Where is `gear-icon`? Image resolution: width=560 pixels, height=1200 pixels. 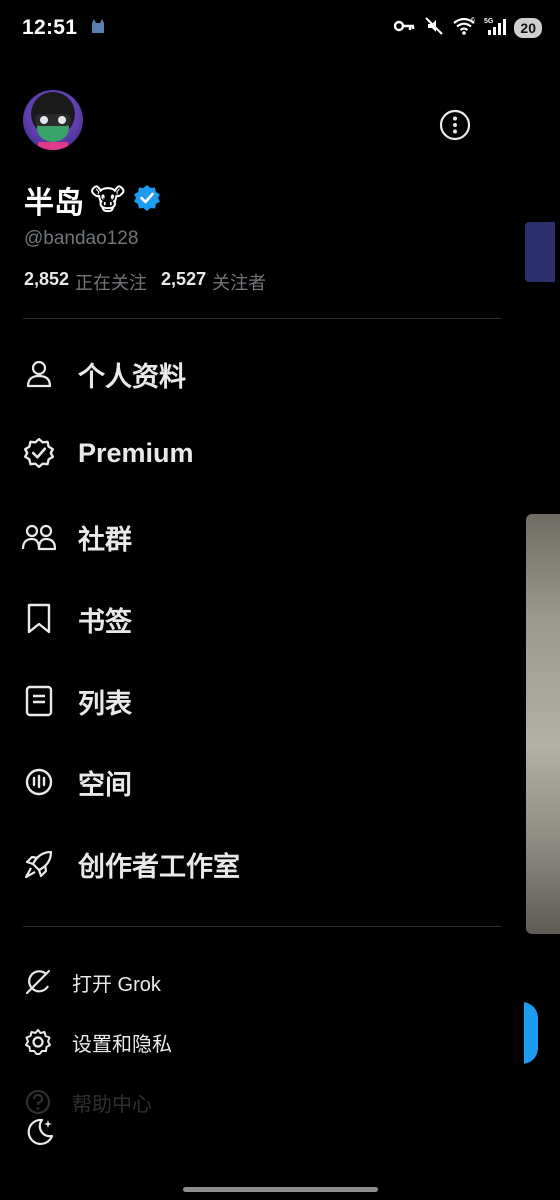 gear-icon is located at coordinates (38, 1042).